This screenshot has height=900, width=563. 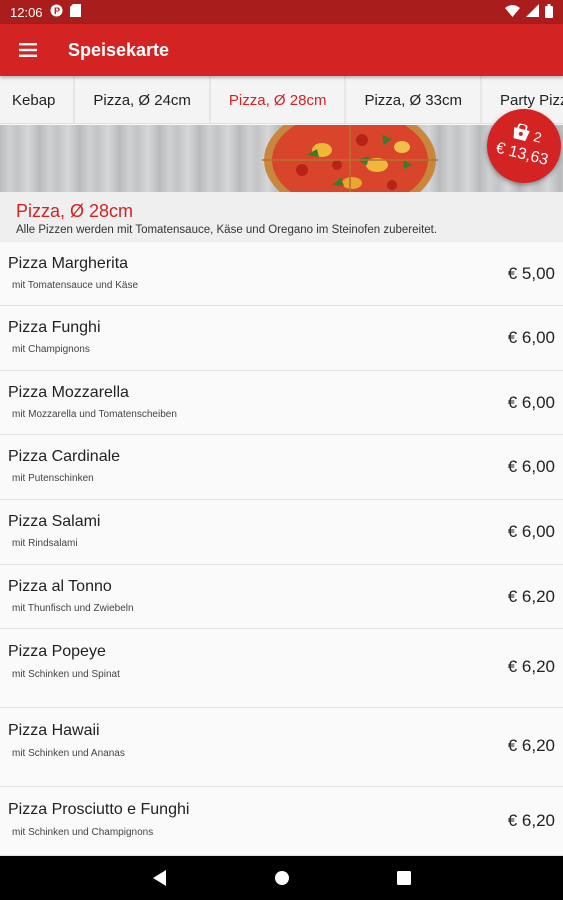 I want to click on app-notification-icon: P, so click(x=56, y=12).